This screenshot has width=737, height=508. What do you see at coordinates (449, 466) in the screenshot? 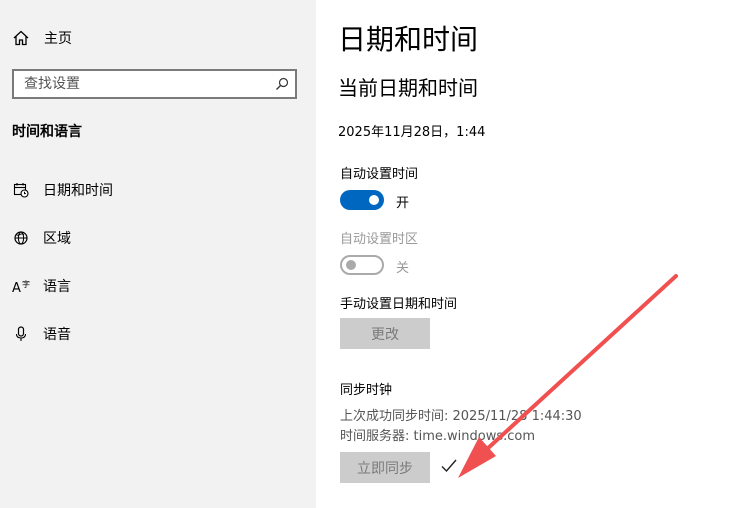
I see `checkmark-icon` at bounding box center [449, 466].